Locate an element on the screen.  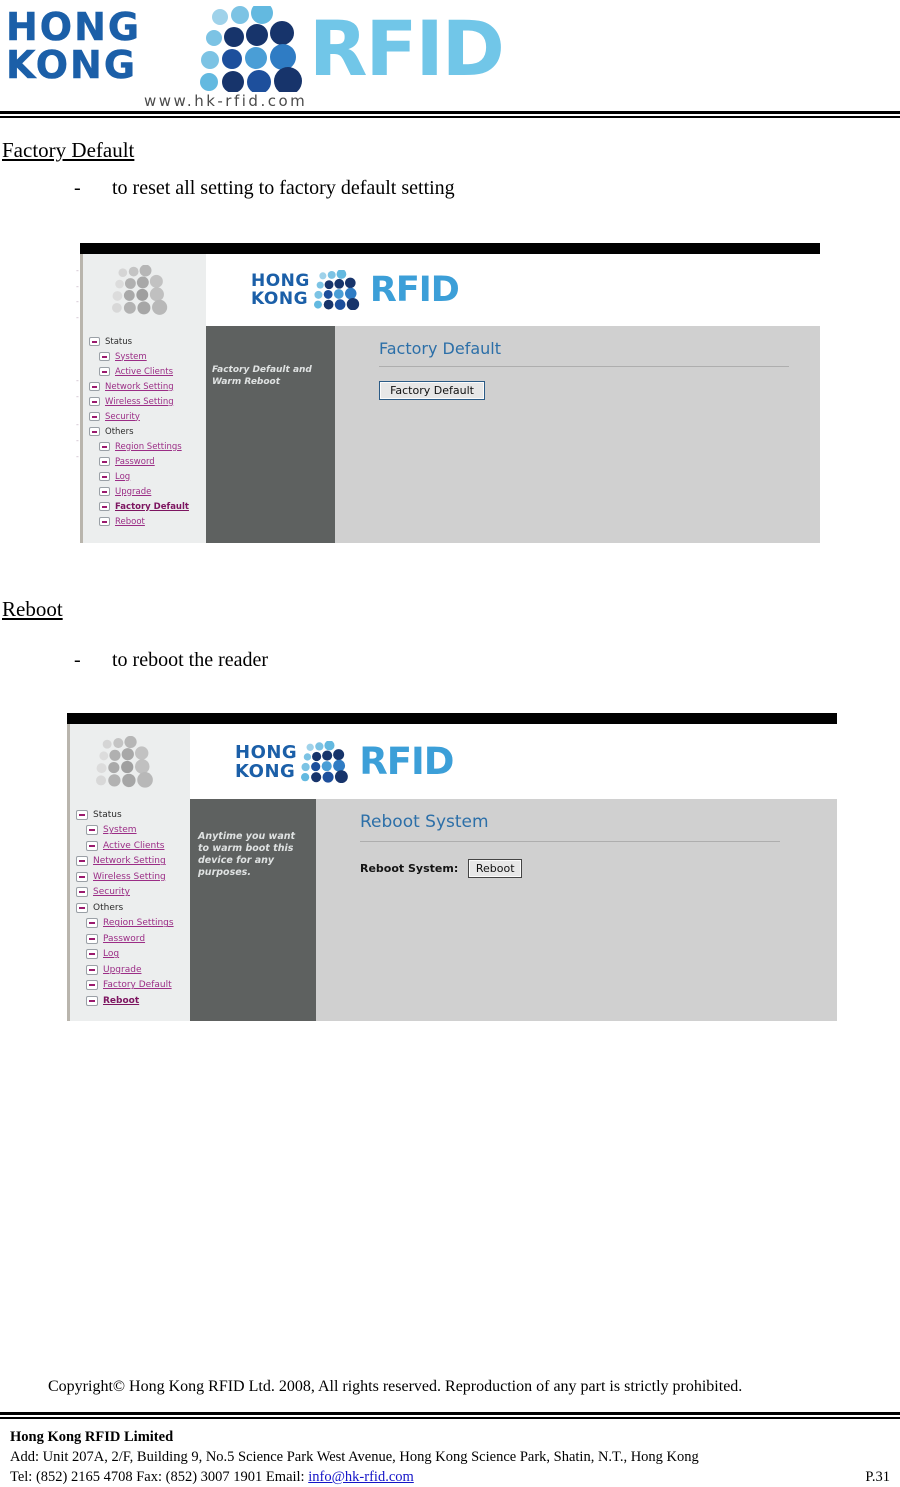
sidebar-logo-area is located at coordinates (130, 761).